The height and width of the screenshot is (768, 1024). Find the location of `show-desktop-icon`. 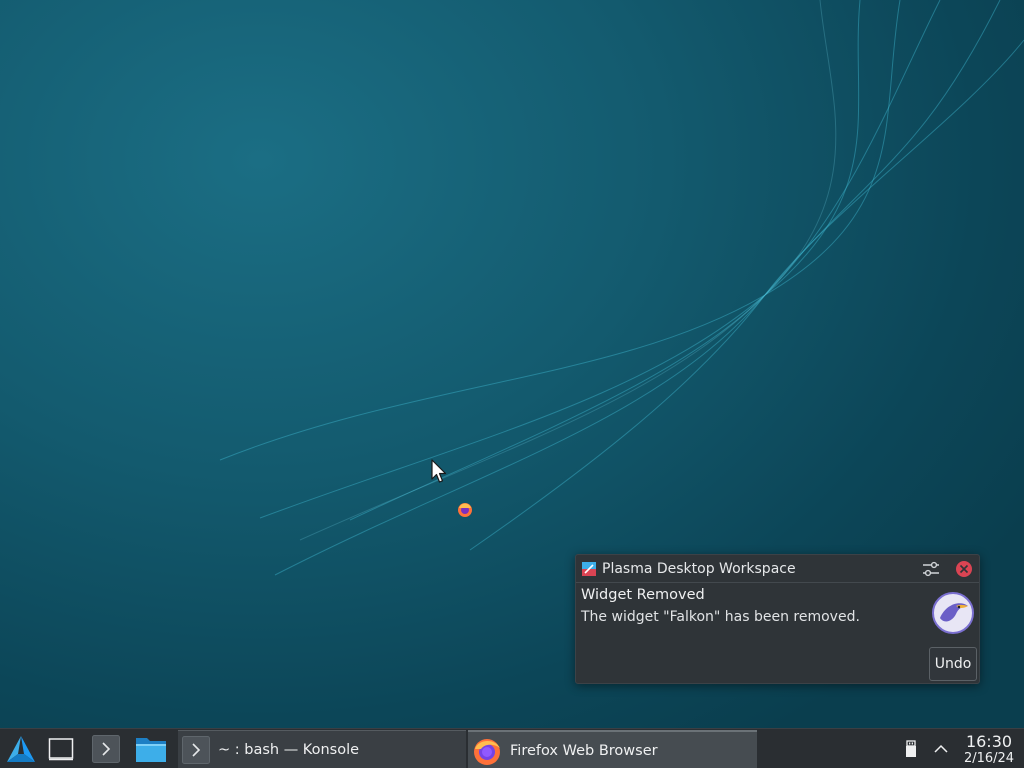

show-desktop-icon is located at coordinates (61, 749).